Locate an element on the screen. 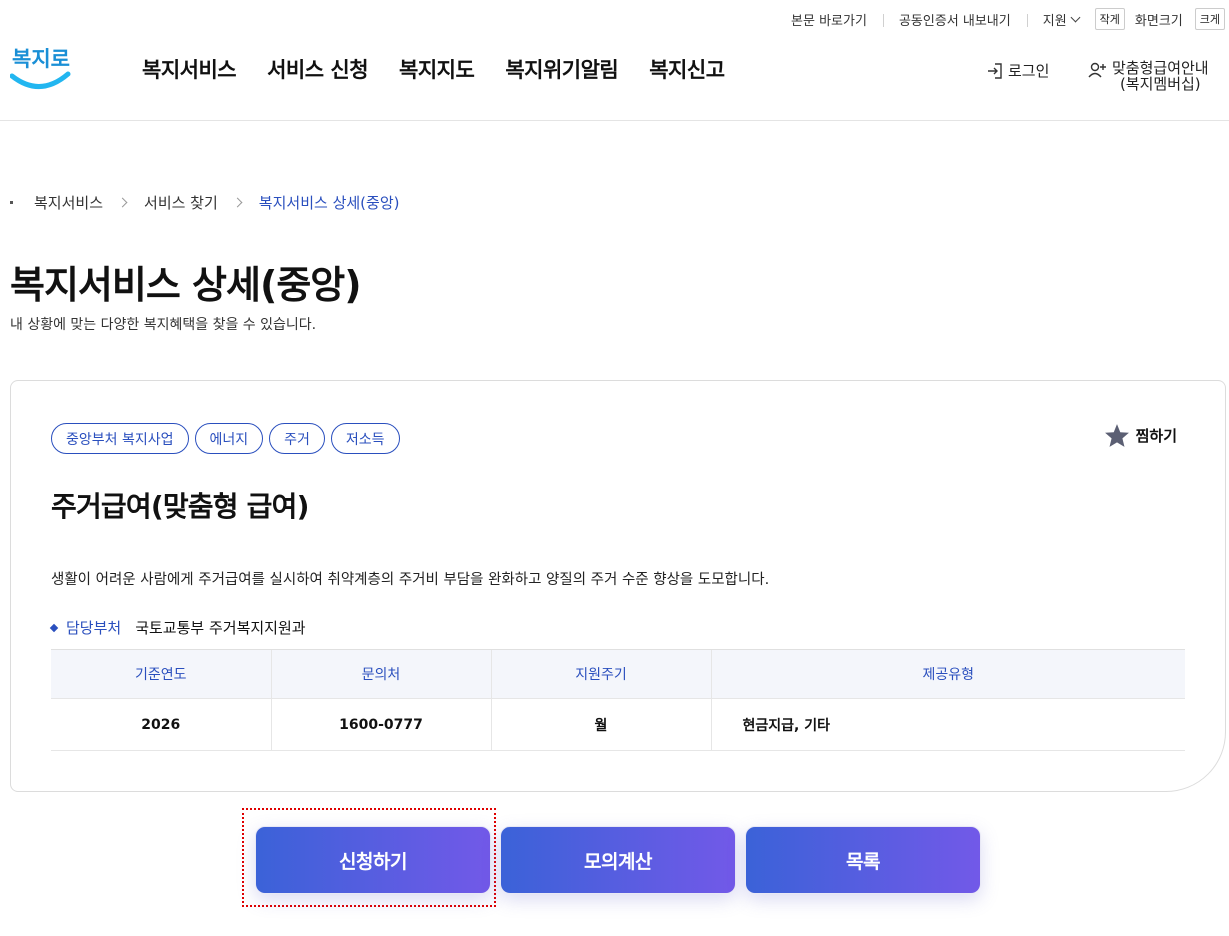  header-divider is located at coordinates (614, 120).